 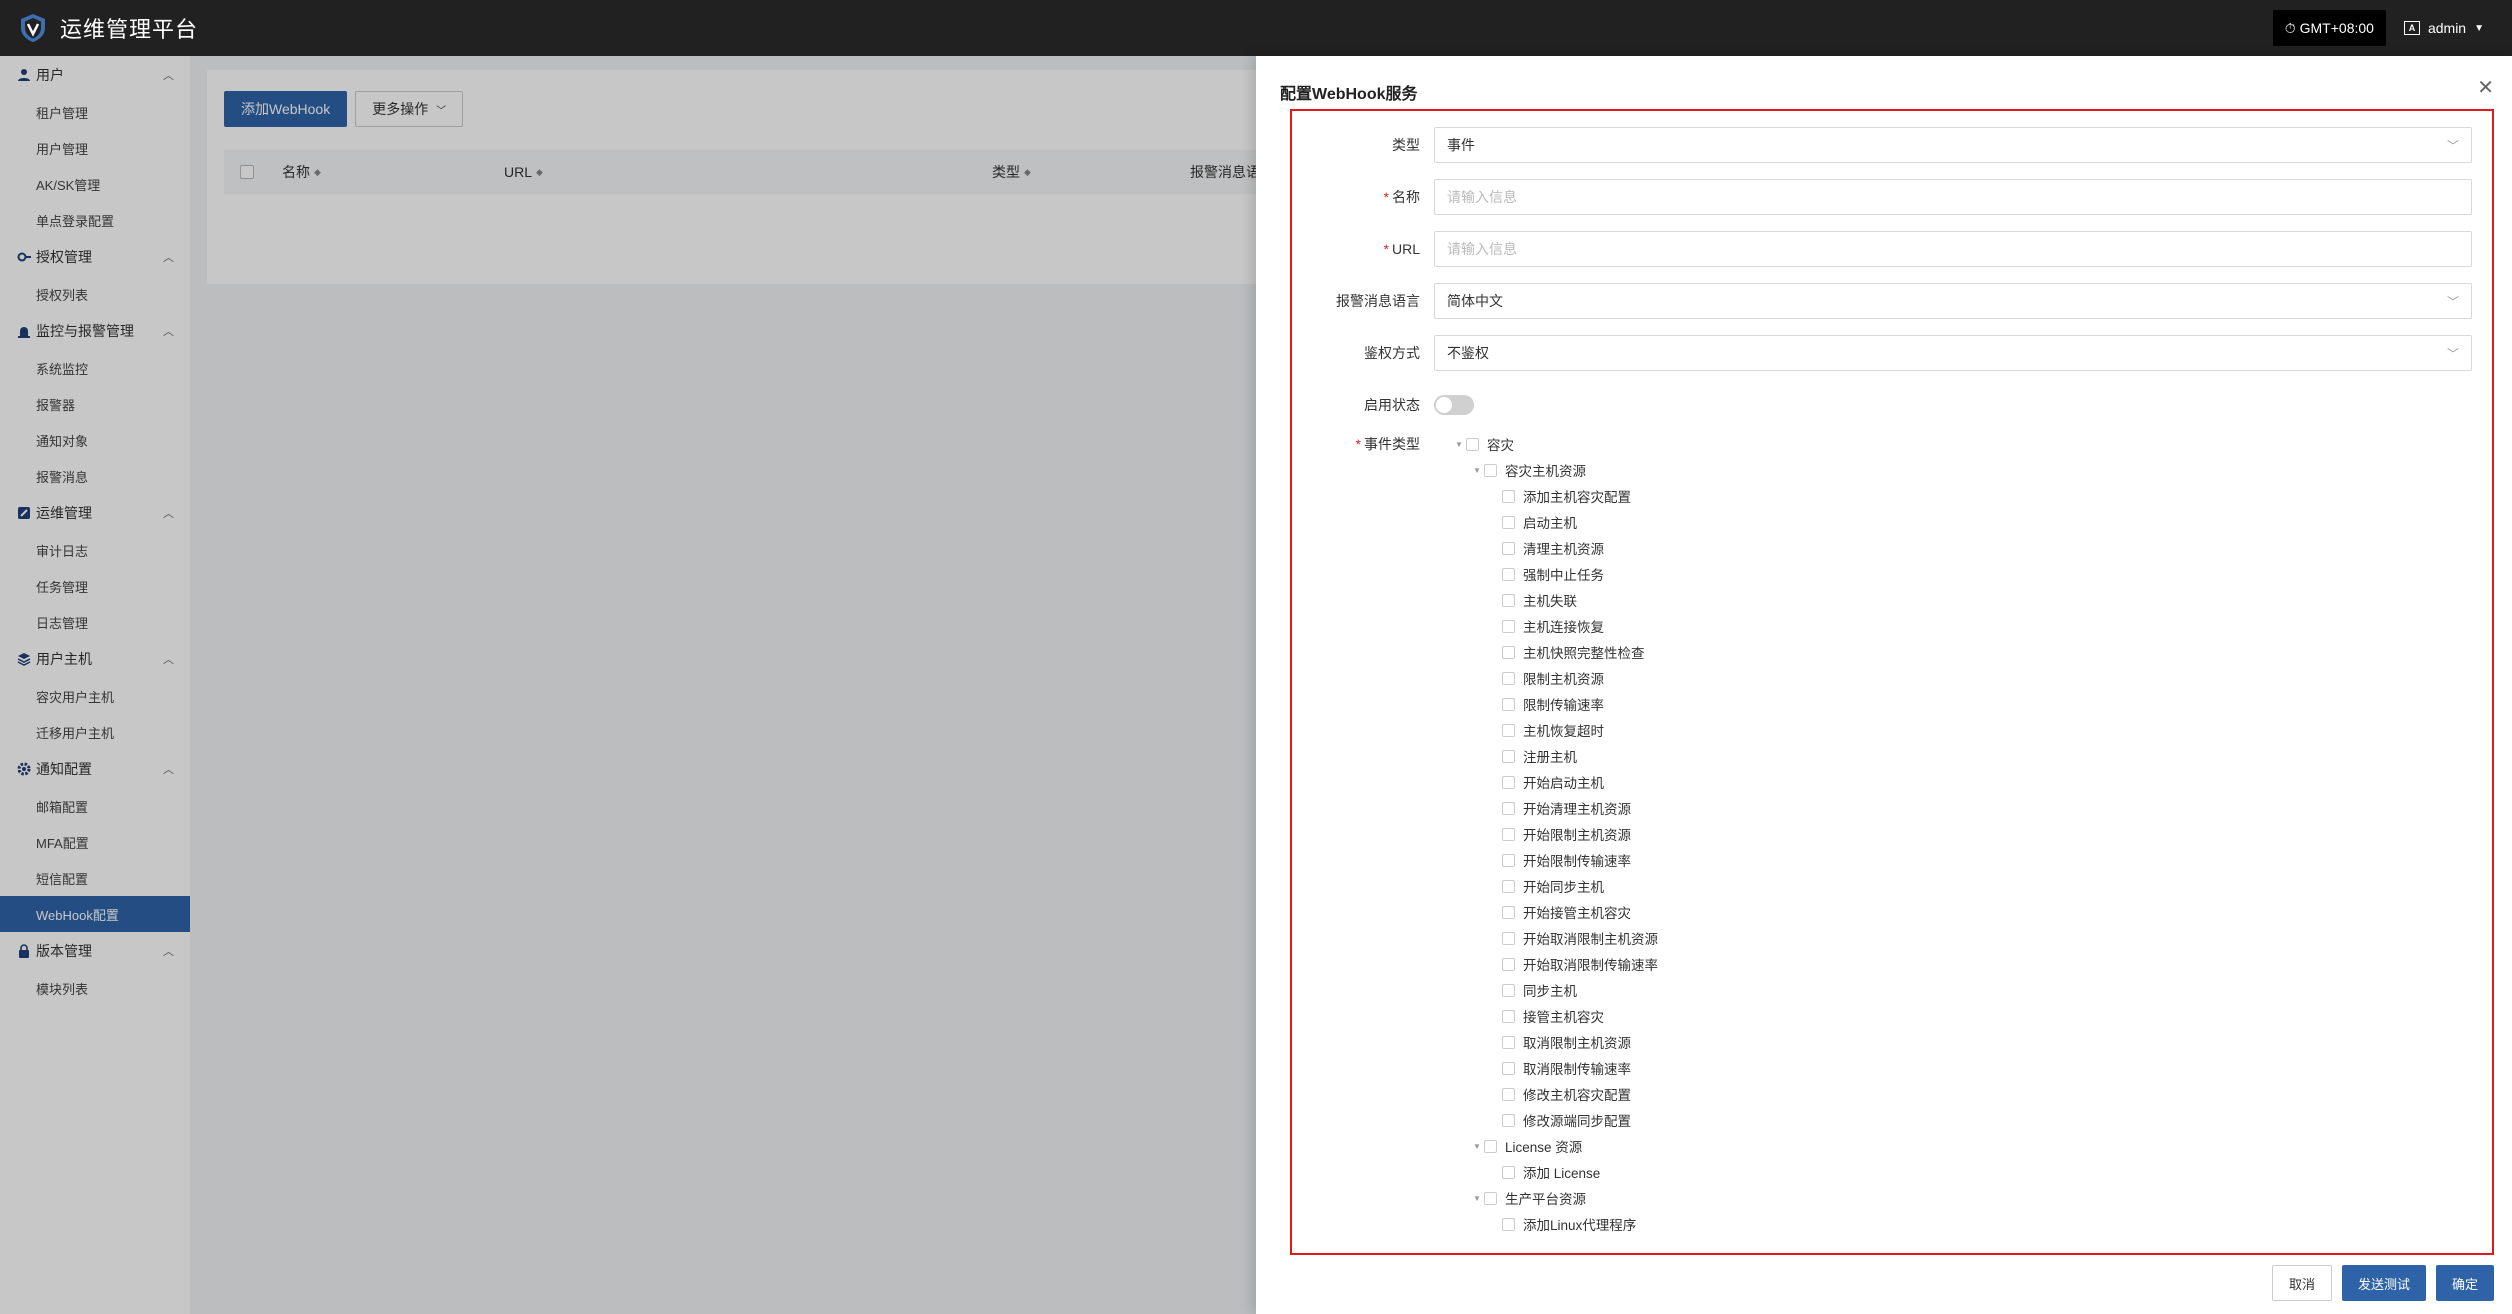 What do you see at coordinates (1967, 808) in the screenshot?
I see `tree-node: ▼ 开始清理主机资源` at bounding box center [1967, 808].